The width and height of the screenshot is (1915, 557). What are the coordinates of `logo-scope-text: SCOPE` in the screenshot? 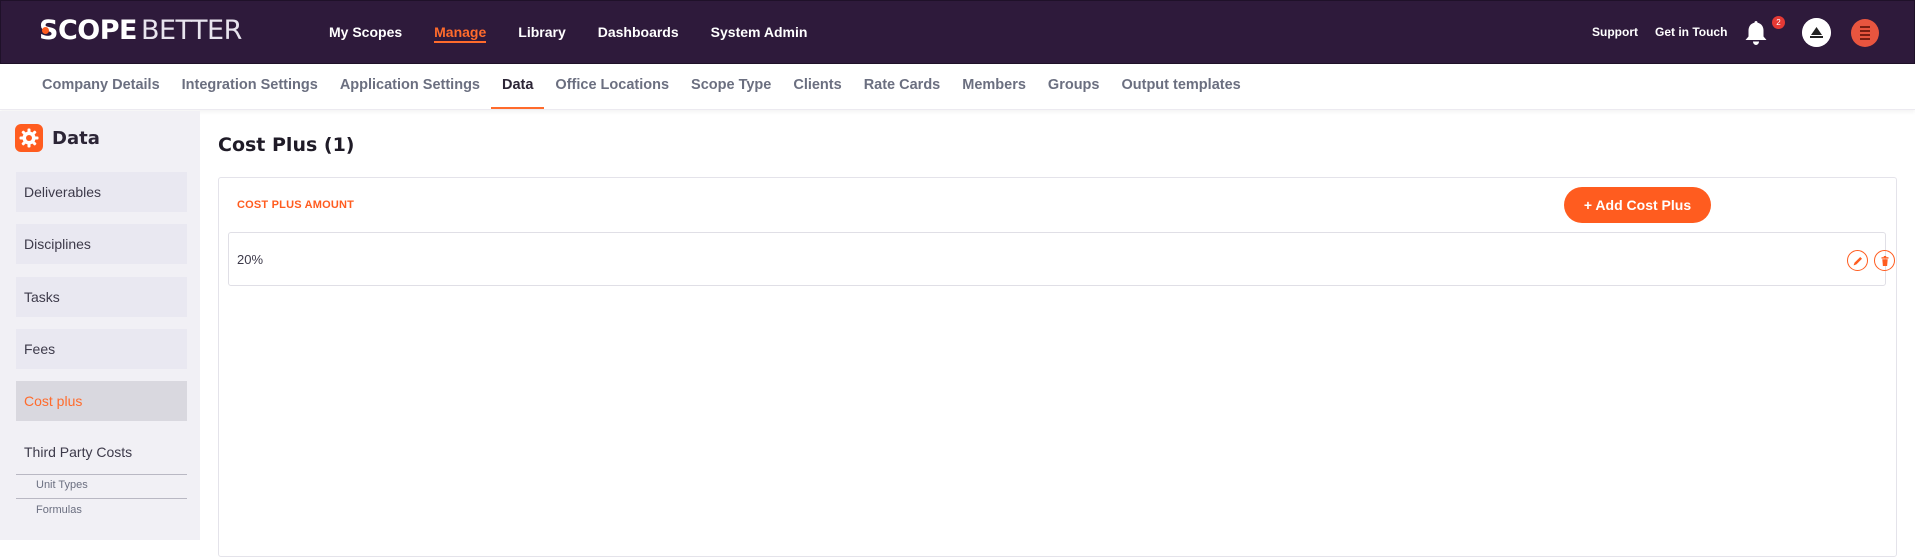 It's located at (88, 30).